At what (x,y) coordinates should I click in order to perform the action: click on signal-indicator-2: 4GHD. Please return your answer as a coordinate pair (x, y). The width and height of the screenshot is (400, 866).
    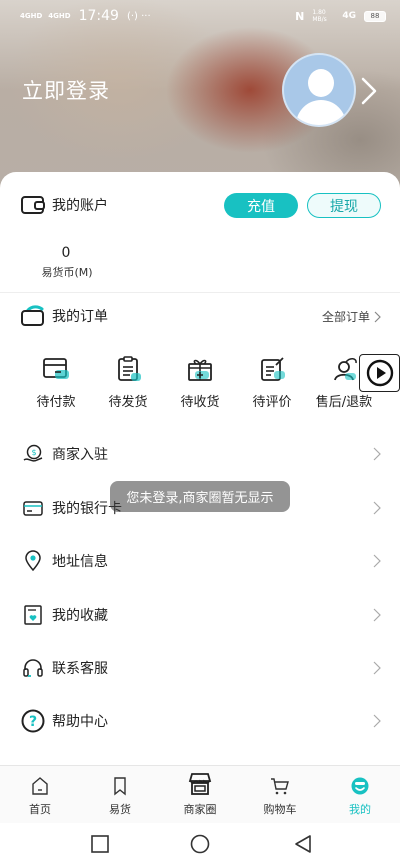
    Looking at the image, I should click on (59, 16).